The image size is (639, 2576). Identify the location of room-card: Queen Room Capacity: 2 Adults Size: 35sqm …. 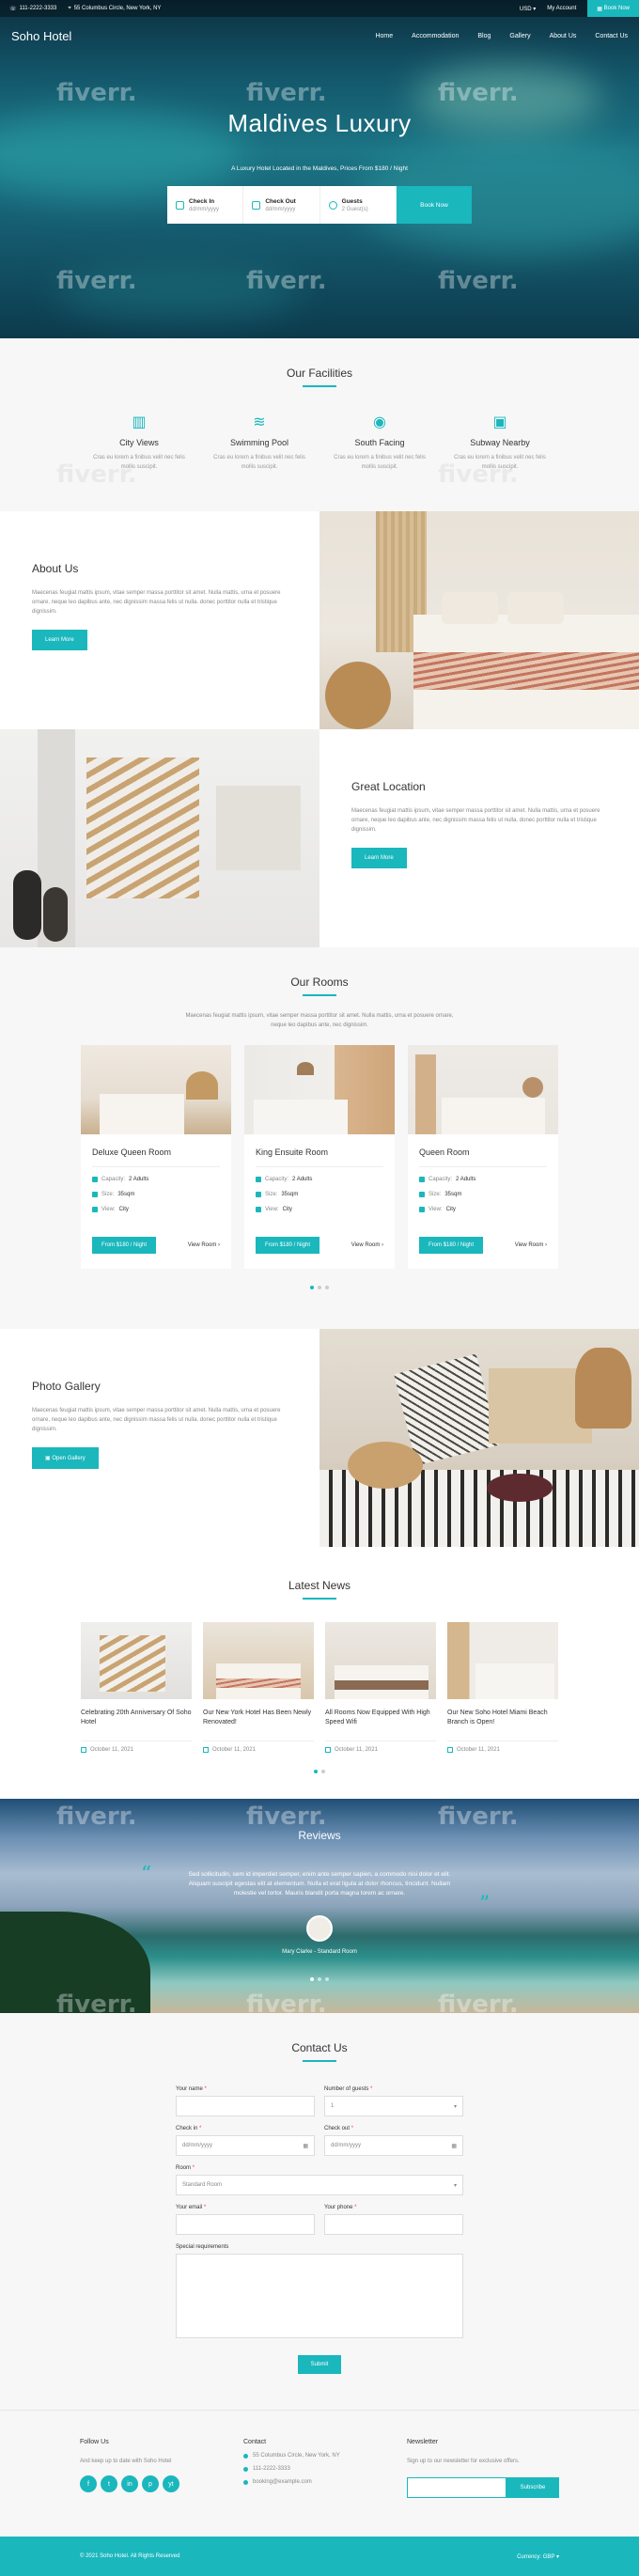
(483, 1157).